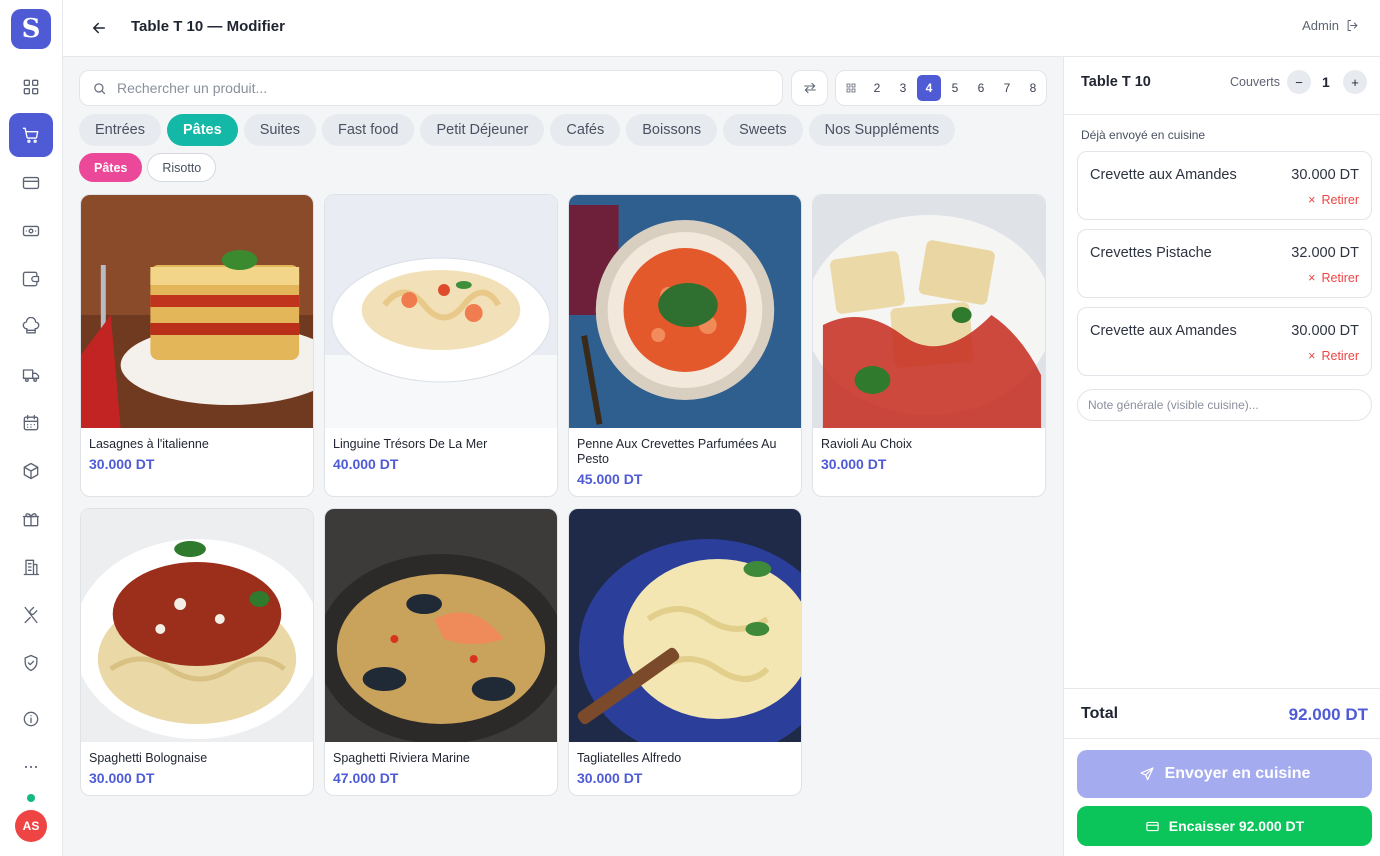  What do you see at coordinates (677, 451) in the screenshot?
I see `product-name: Penne Aux Crevettes Parfumées Au Pesto` at bounding box center [677, 451].